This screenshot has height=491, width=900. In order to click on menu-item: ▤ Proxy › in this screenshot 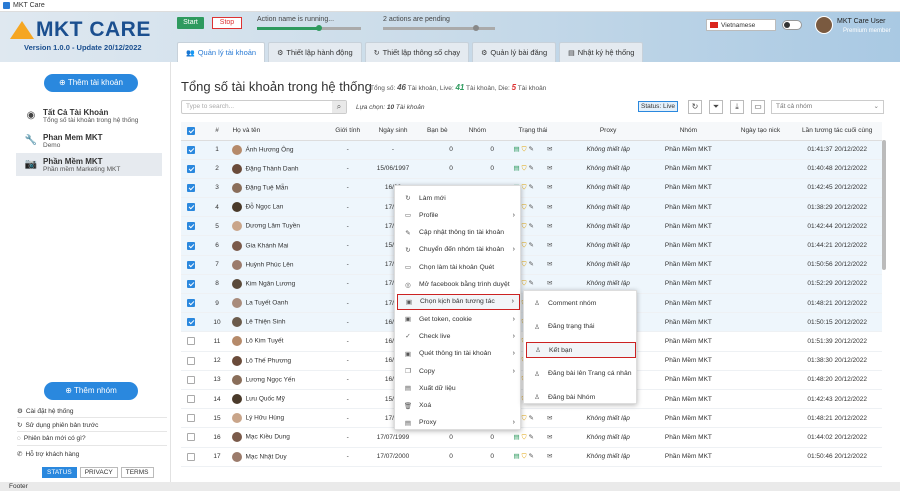, I will do `click(458, 423)`.